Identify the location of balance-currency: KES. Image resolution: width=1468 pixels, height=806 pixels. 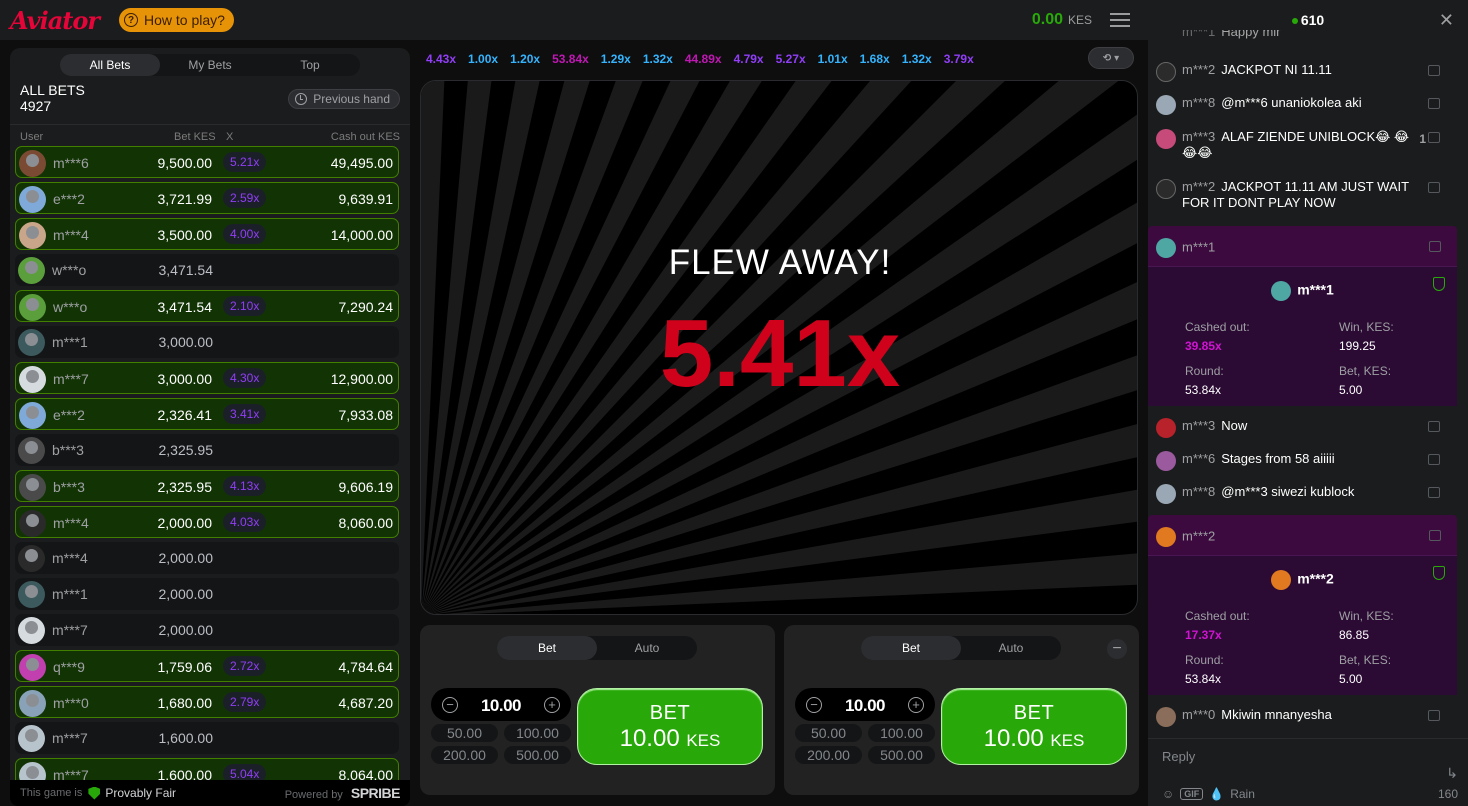
(1079, 20).